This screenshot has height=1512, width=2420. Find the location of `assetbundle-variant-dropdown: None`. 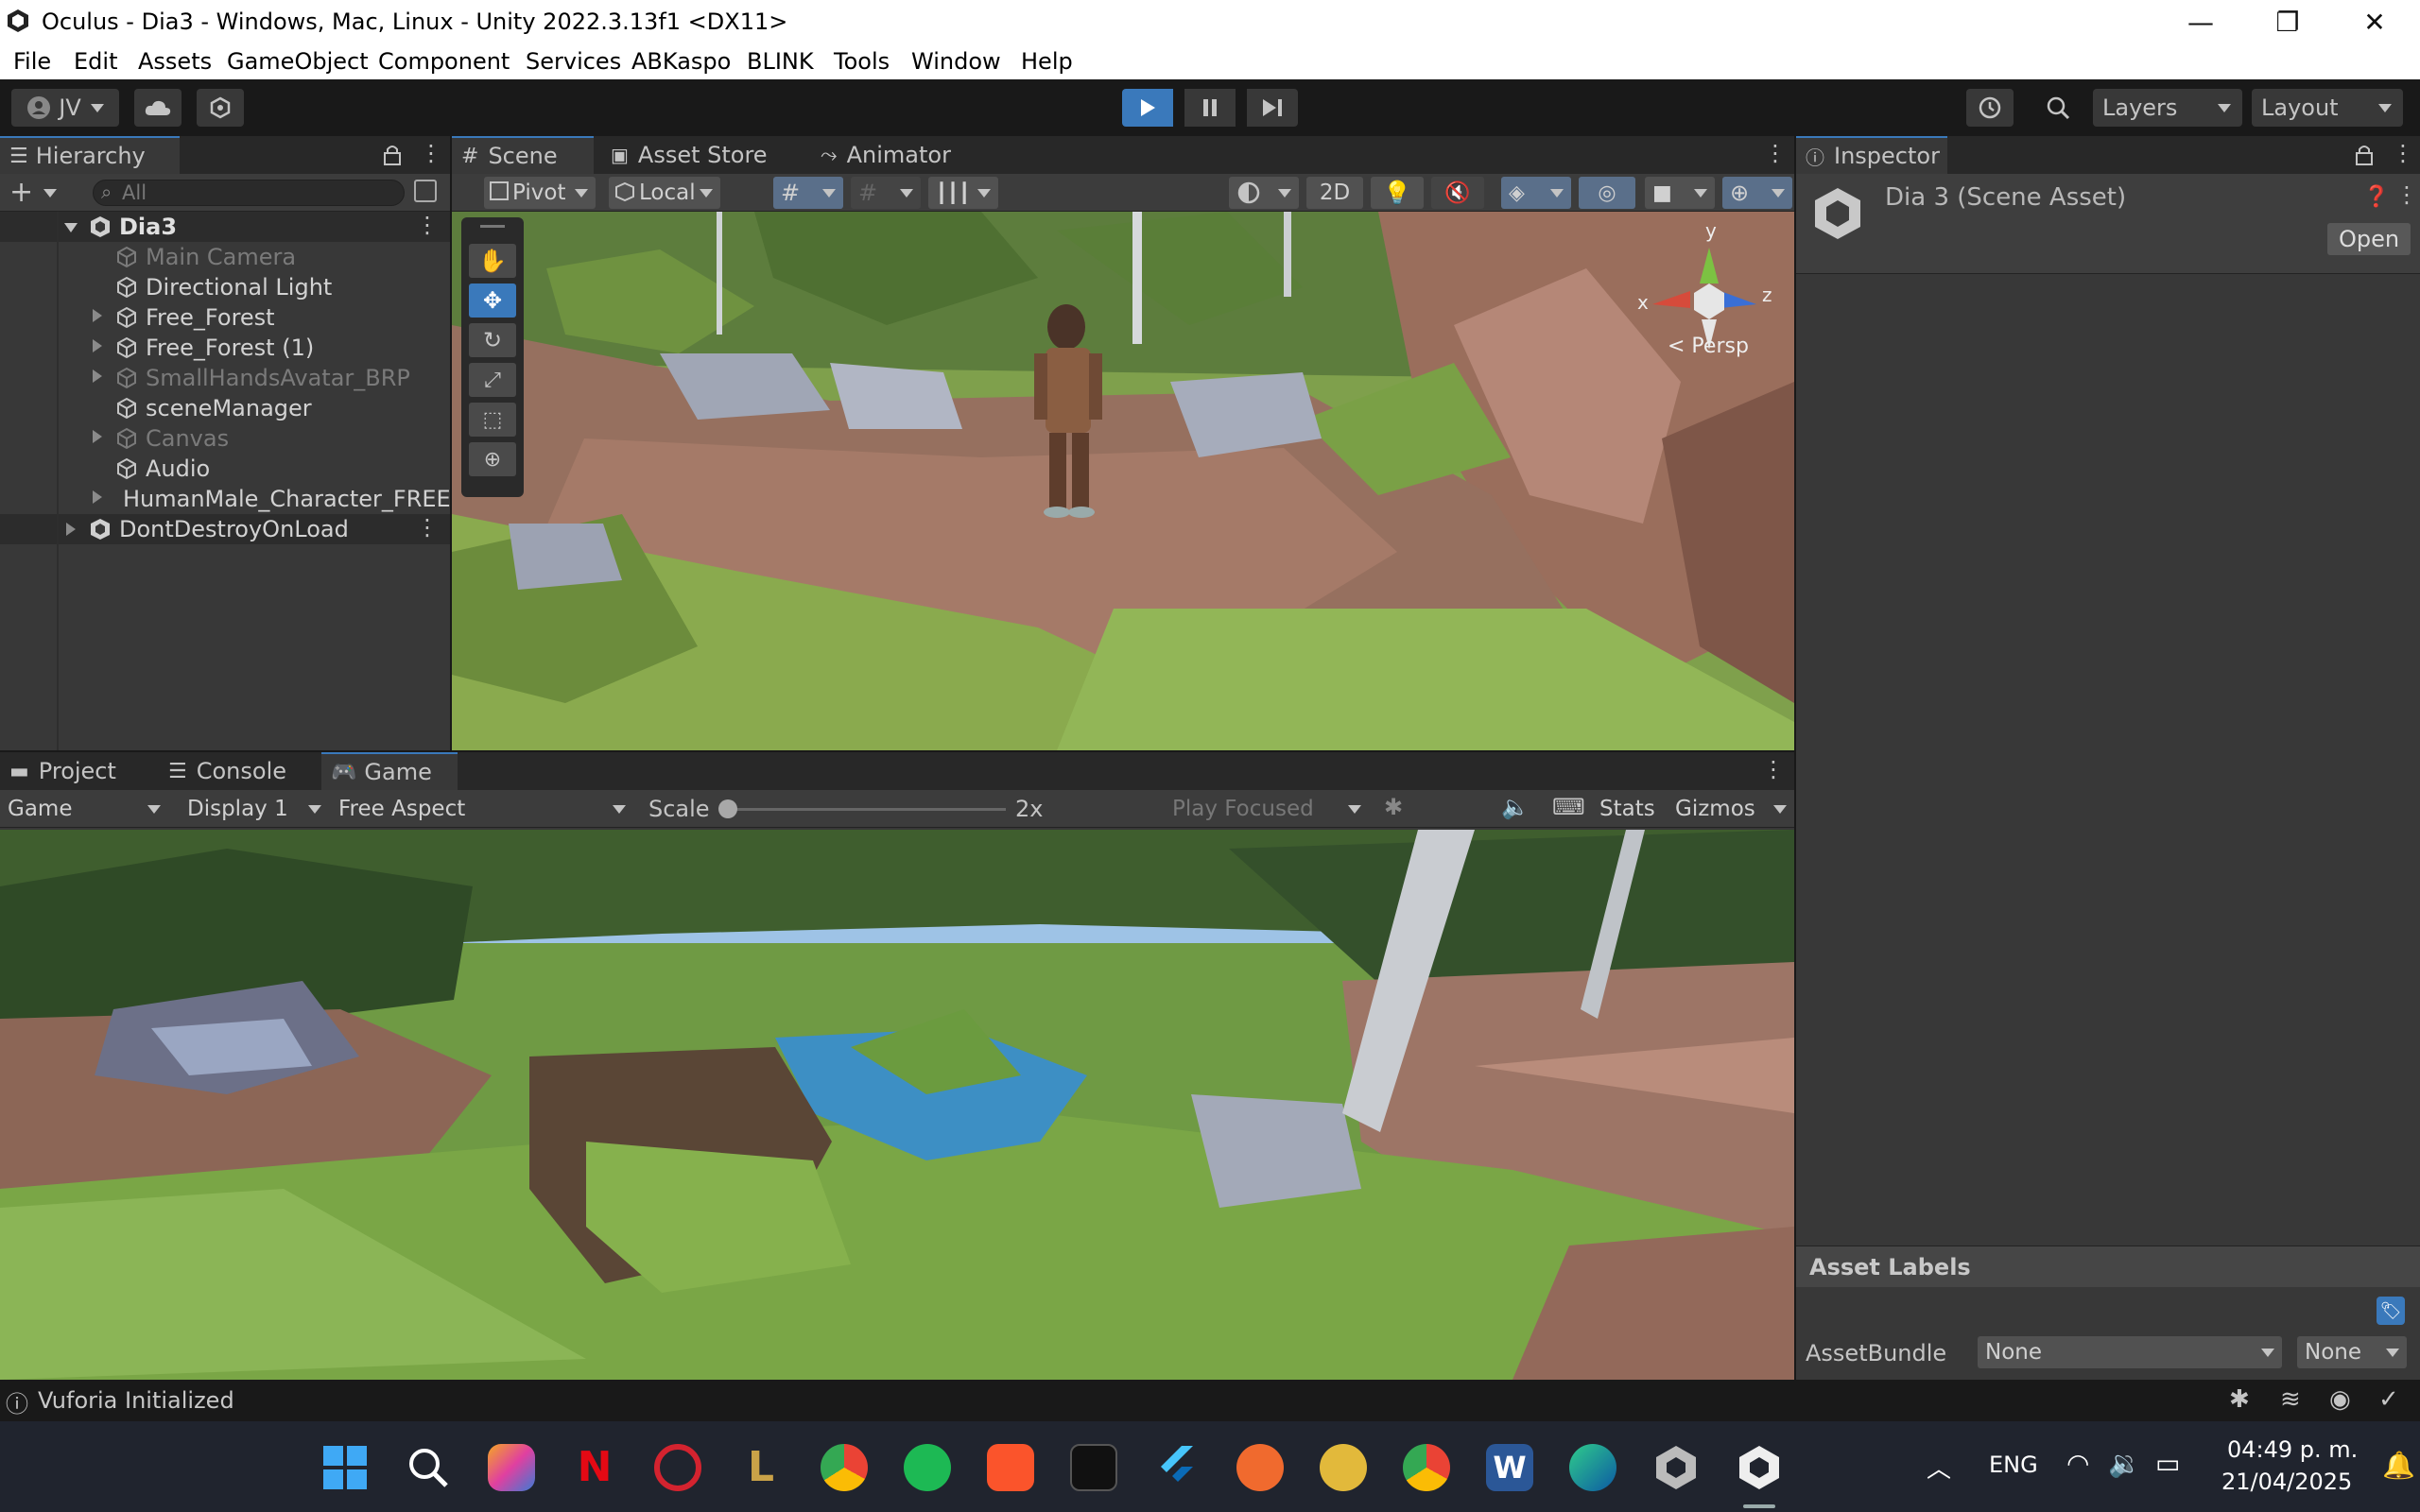

assetbundle-variant-dropdown: None is located at coordinates (2352, 1352).